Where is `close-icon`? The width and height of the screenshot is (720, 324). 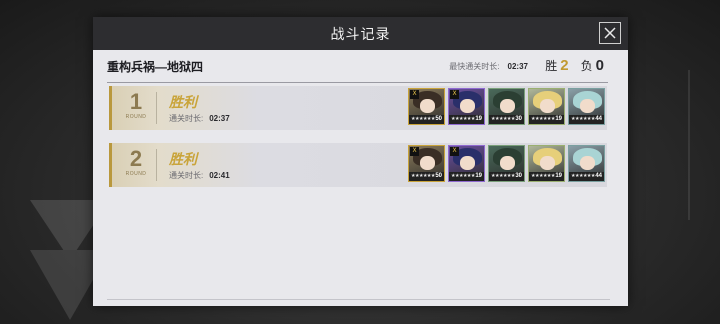 close-icon is located at coordinates (610, 33).